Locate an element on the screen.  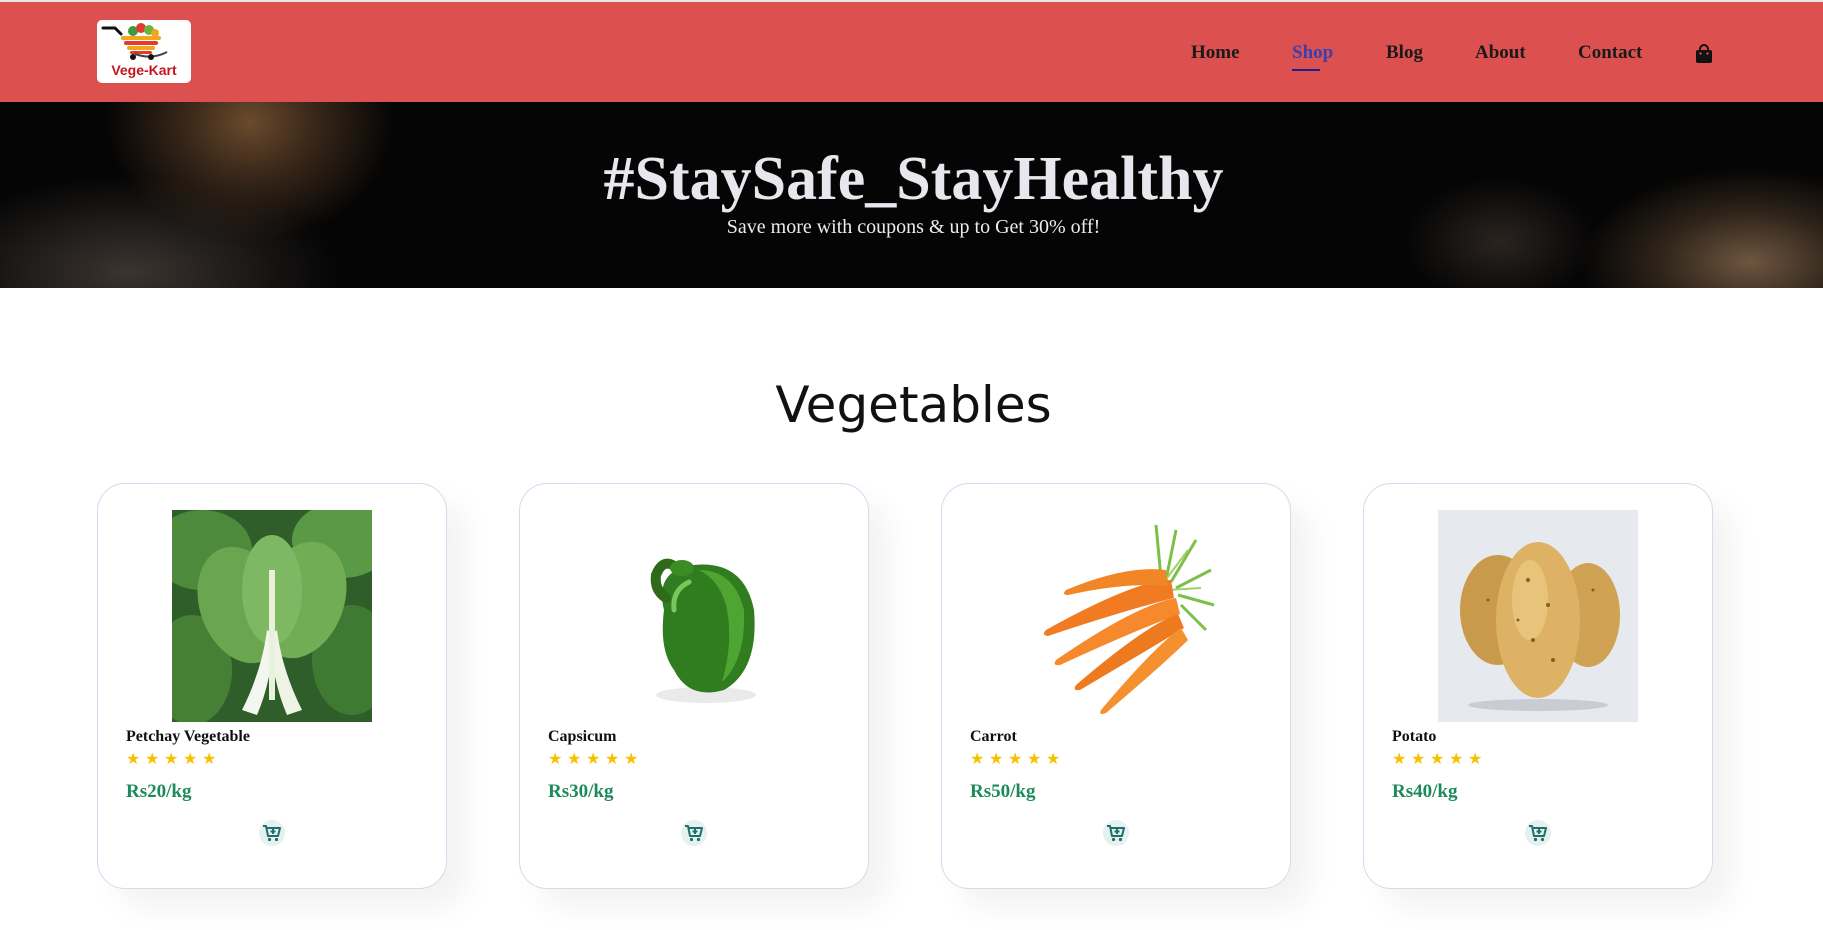
product-name: Potato is located at coordinates (1414, 736).